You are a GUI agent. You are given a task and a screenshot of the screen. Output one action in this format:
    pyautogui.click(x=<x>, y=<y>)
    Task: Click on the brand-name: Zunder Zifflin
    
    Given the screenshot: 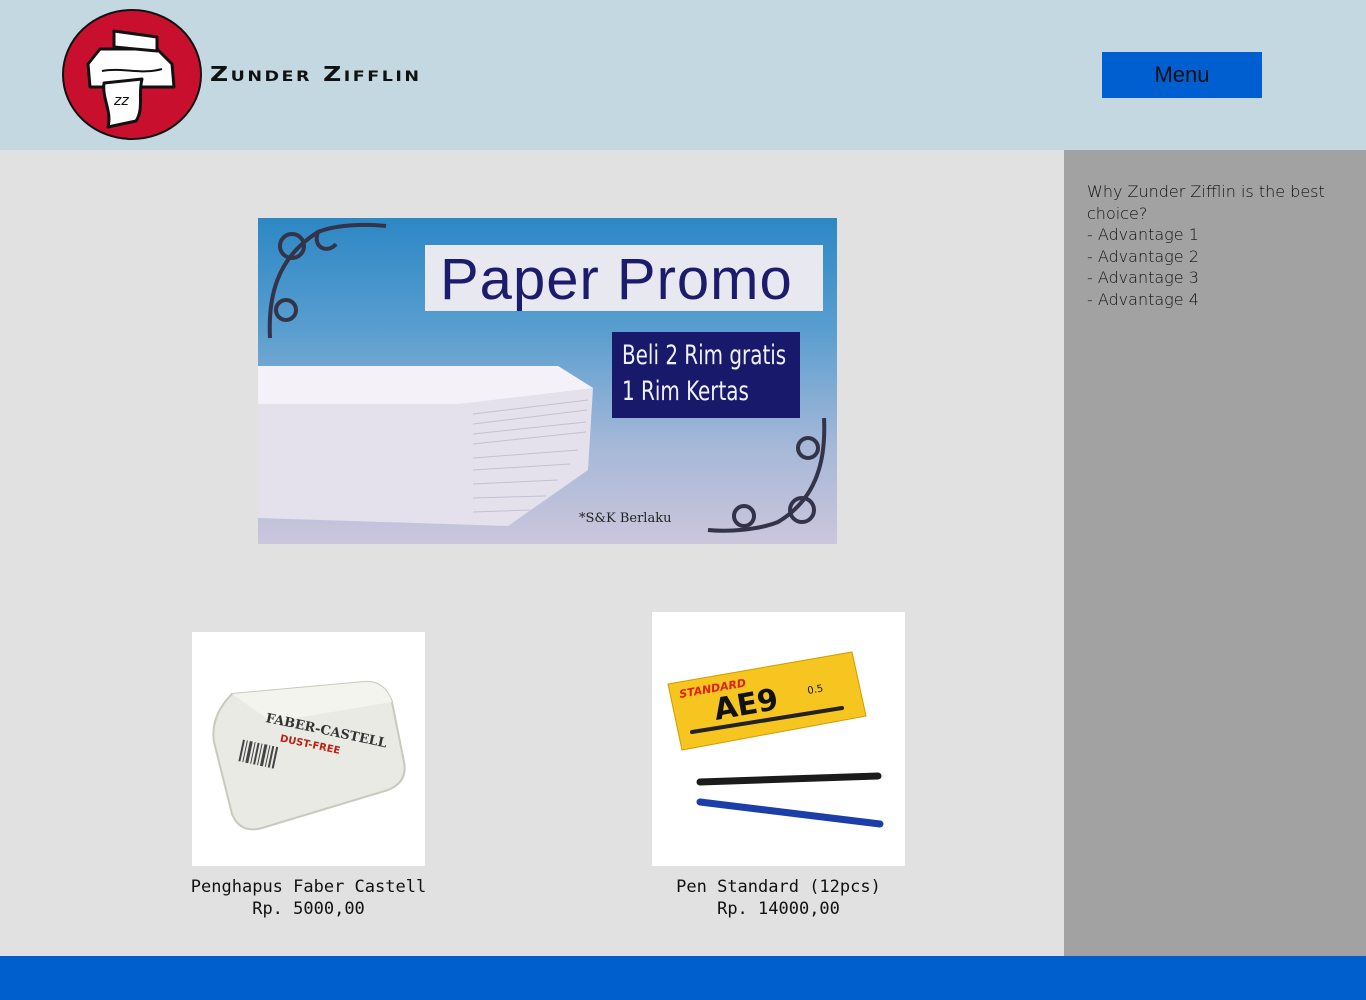 What is the action you would take?
    pyautogui.click(x=316, y=74)
    